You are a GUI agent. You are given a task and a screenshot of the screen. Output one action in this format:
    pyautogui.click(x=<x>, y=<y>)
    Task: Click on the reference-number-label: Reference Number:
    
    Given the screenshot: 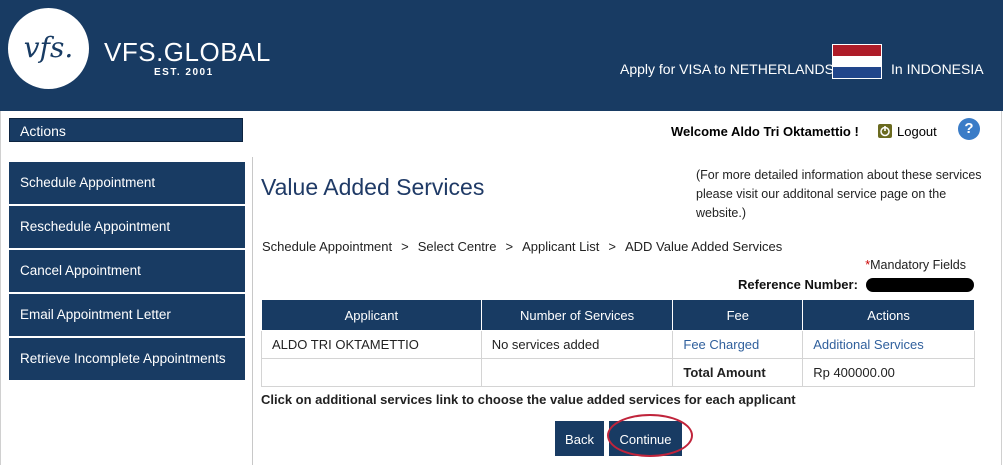 What is the action you would take?
    pyautogui.click(x=798, y=284)
    